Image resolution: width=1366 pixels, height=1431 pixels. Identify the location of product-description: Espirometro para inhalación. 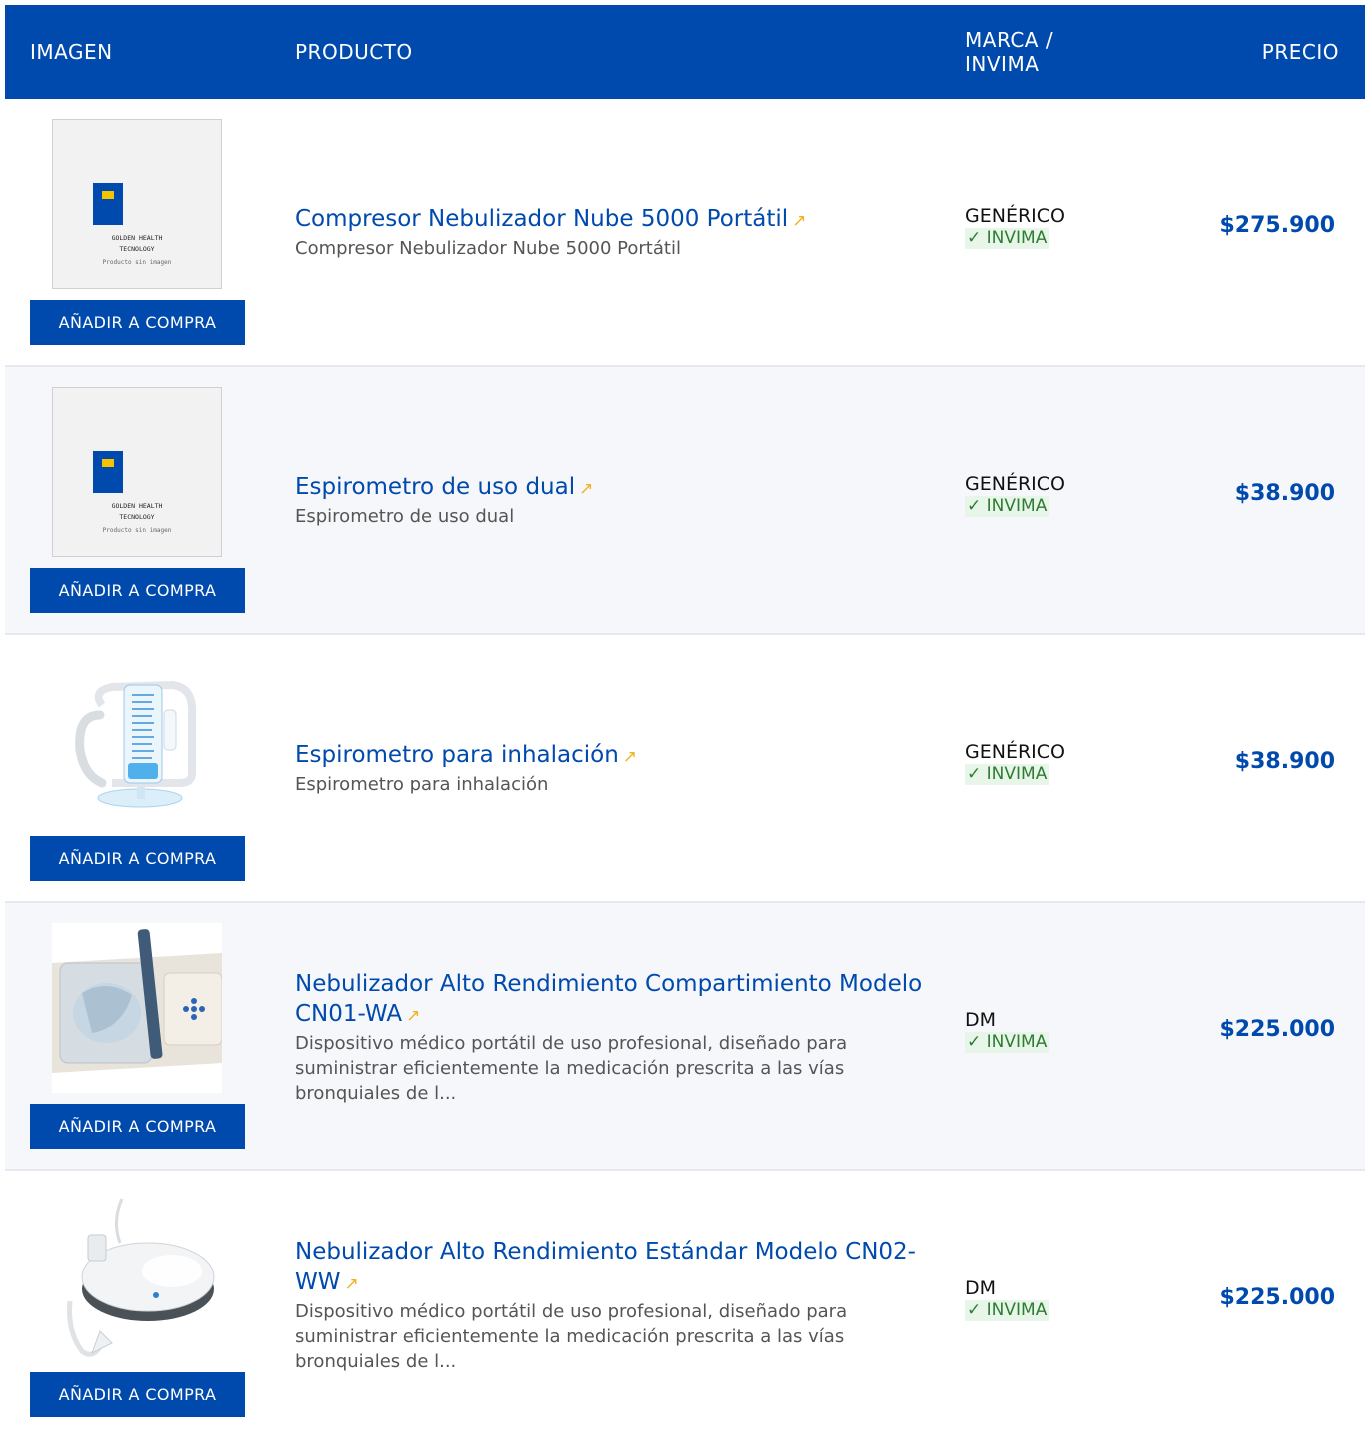
(422, 784).